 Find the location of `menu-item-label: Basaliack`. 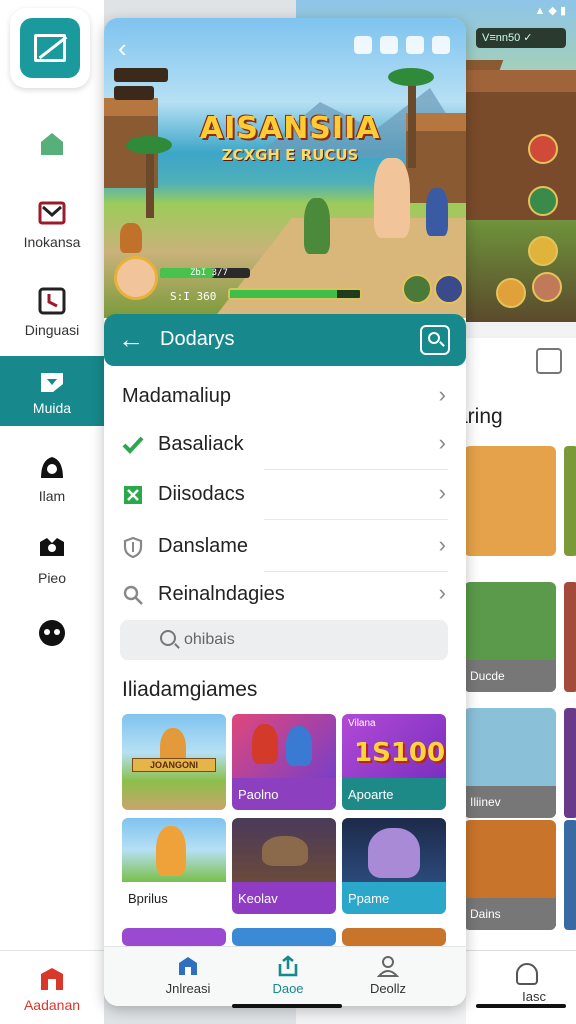

menu-item-label: Basaliack is located at coordinates (201, 444).